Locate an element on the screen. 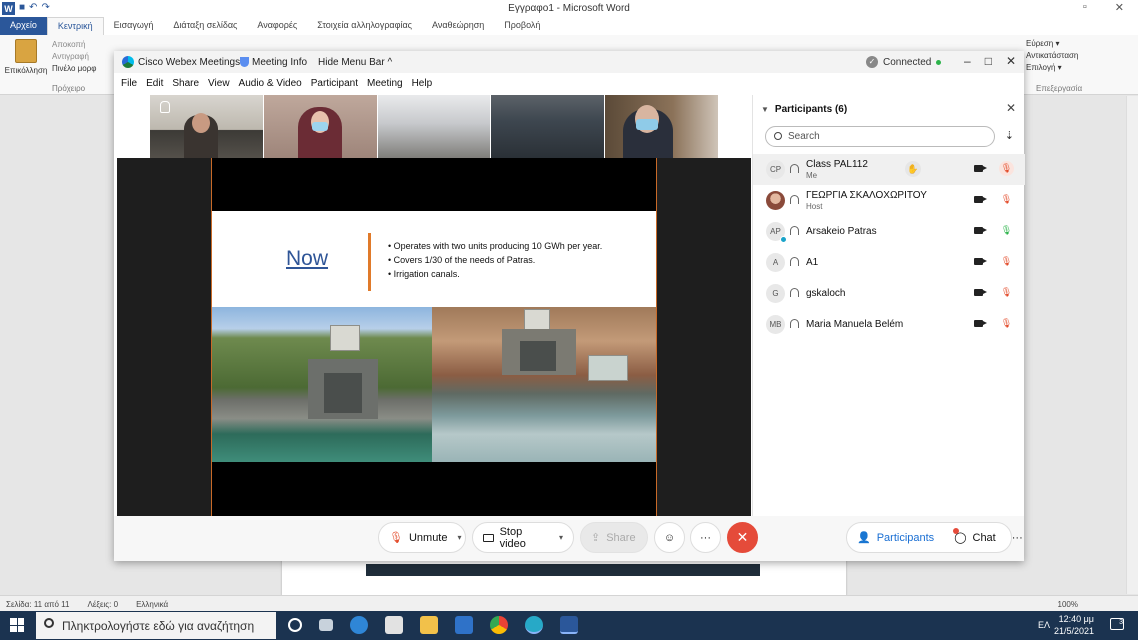  participants-header: ▼ Participants (6) is located at coordinates (804, 109).